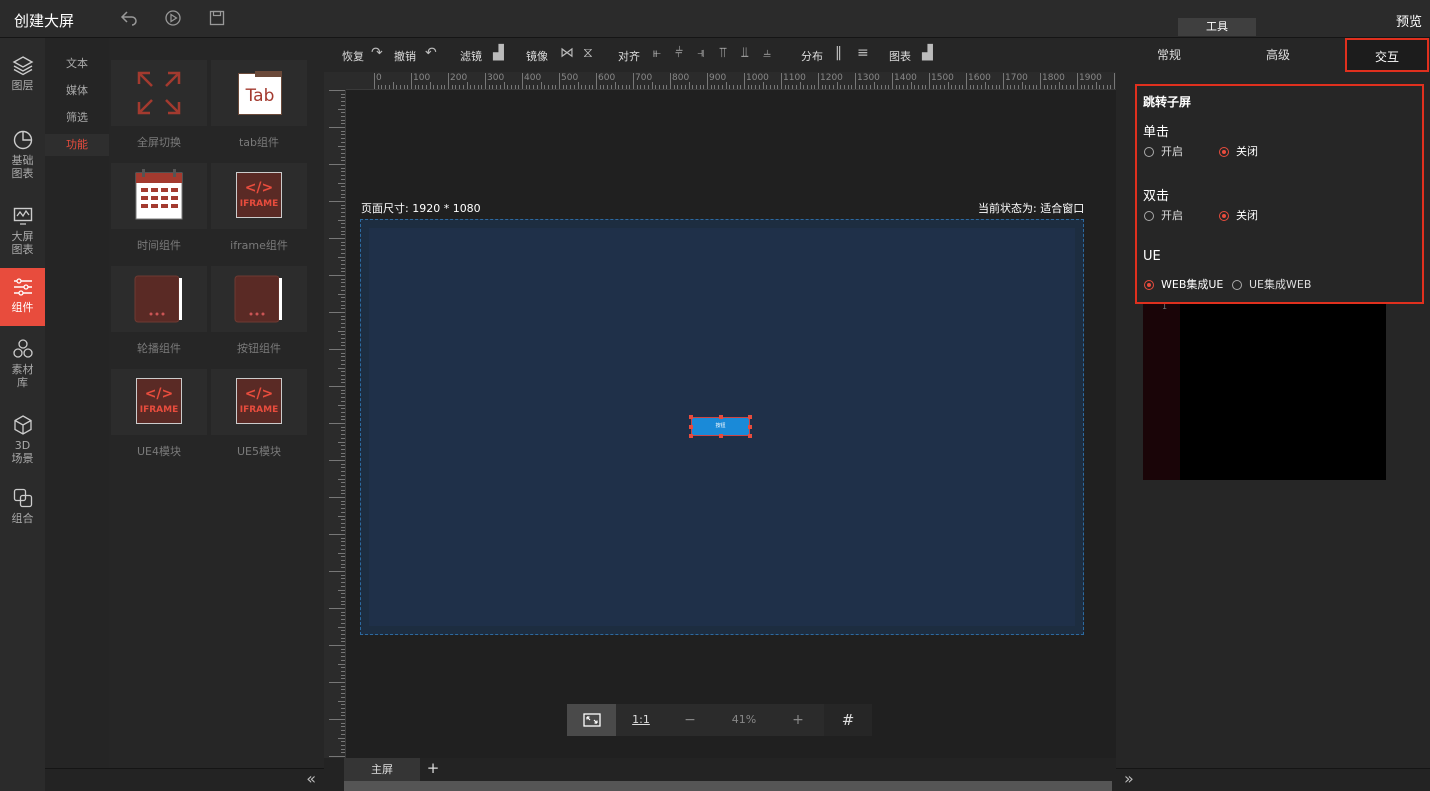 This screenshot has width=1430, height=791. Describe the element at coordinates (159, 93) in the screenshot. I see `component-fullscreen: 全屏切换` at that location.